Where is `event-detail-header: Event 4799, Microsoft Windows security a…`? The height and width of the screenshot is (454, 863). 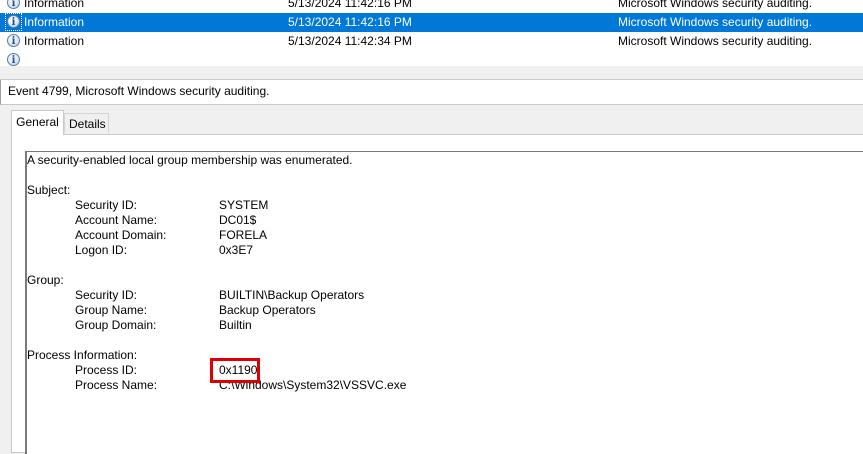 event-detail-header: Event 4799, Microsoft Windows security a… is located at coordinates (431, 92).